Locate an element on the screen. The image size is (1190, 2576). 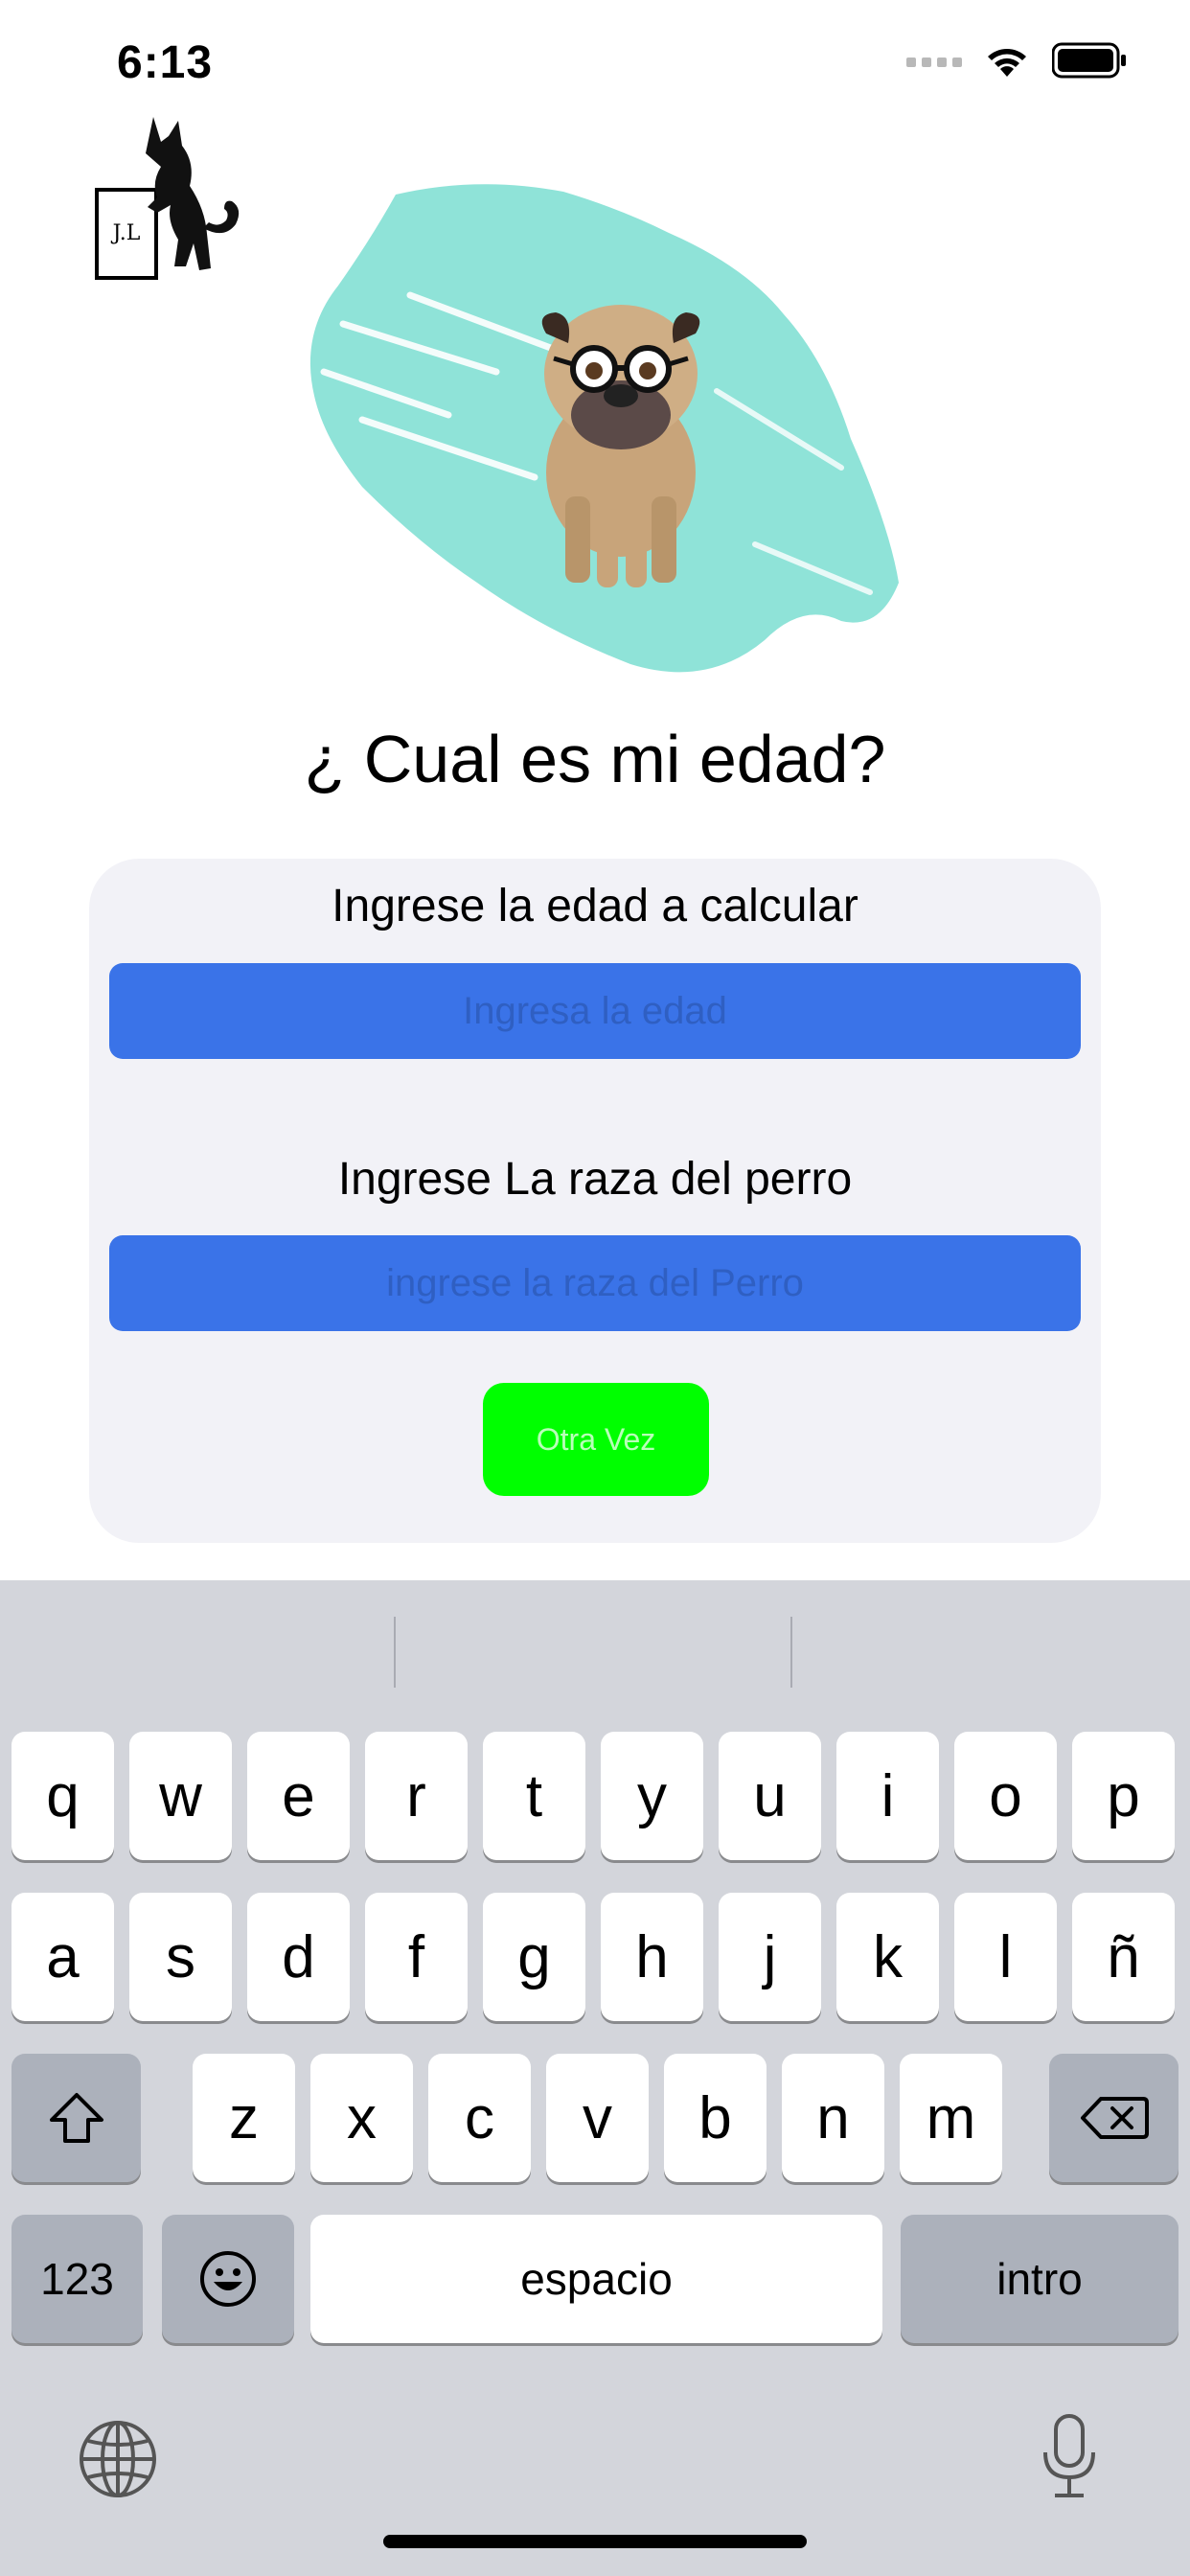
status-time: 6:13 is located at coordinates (166, 63).